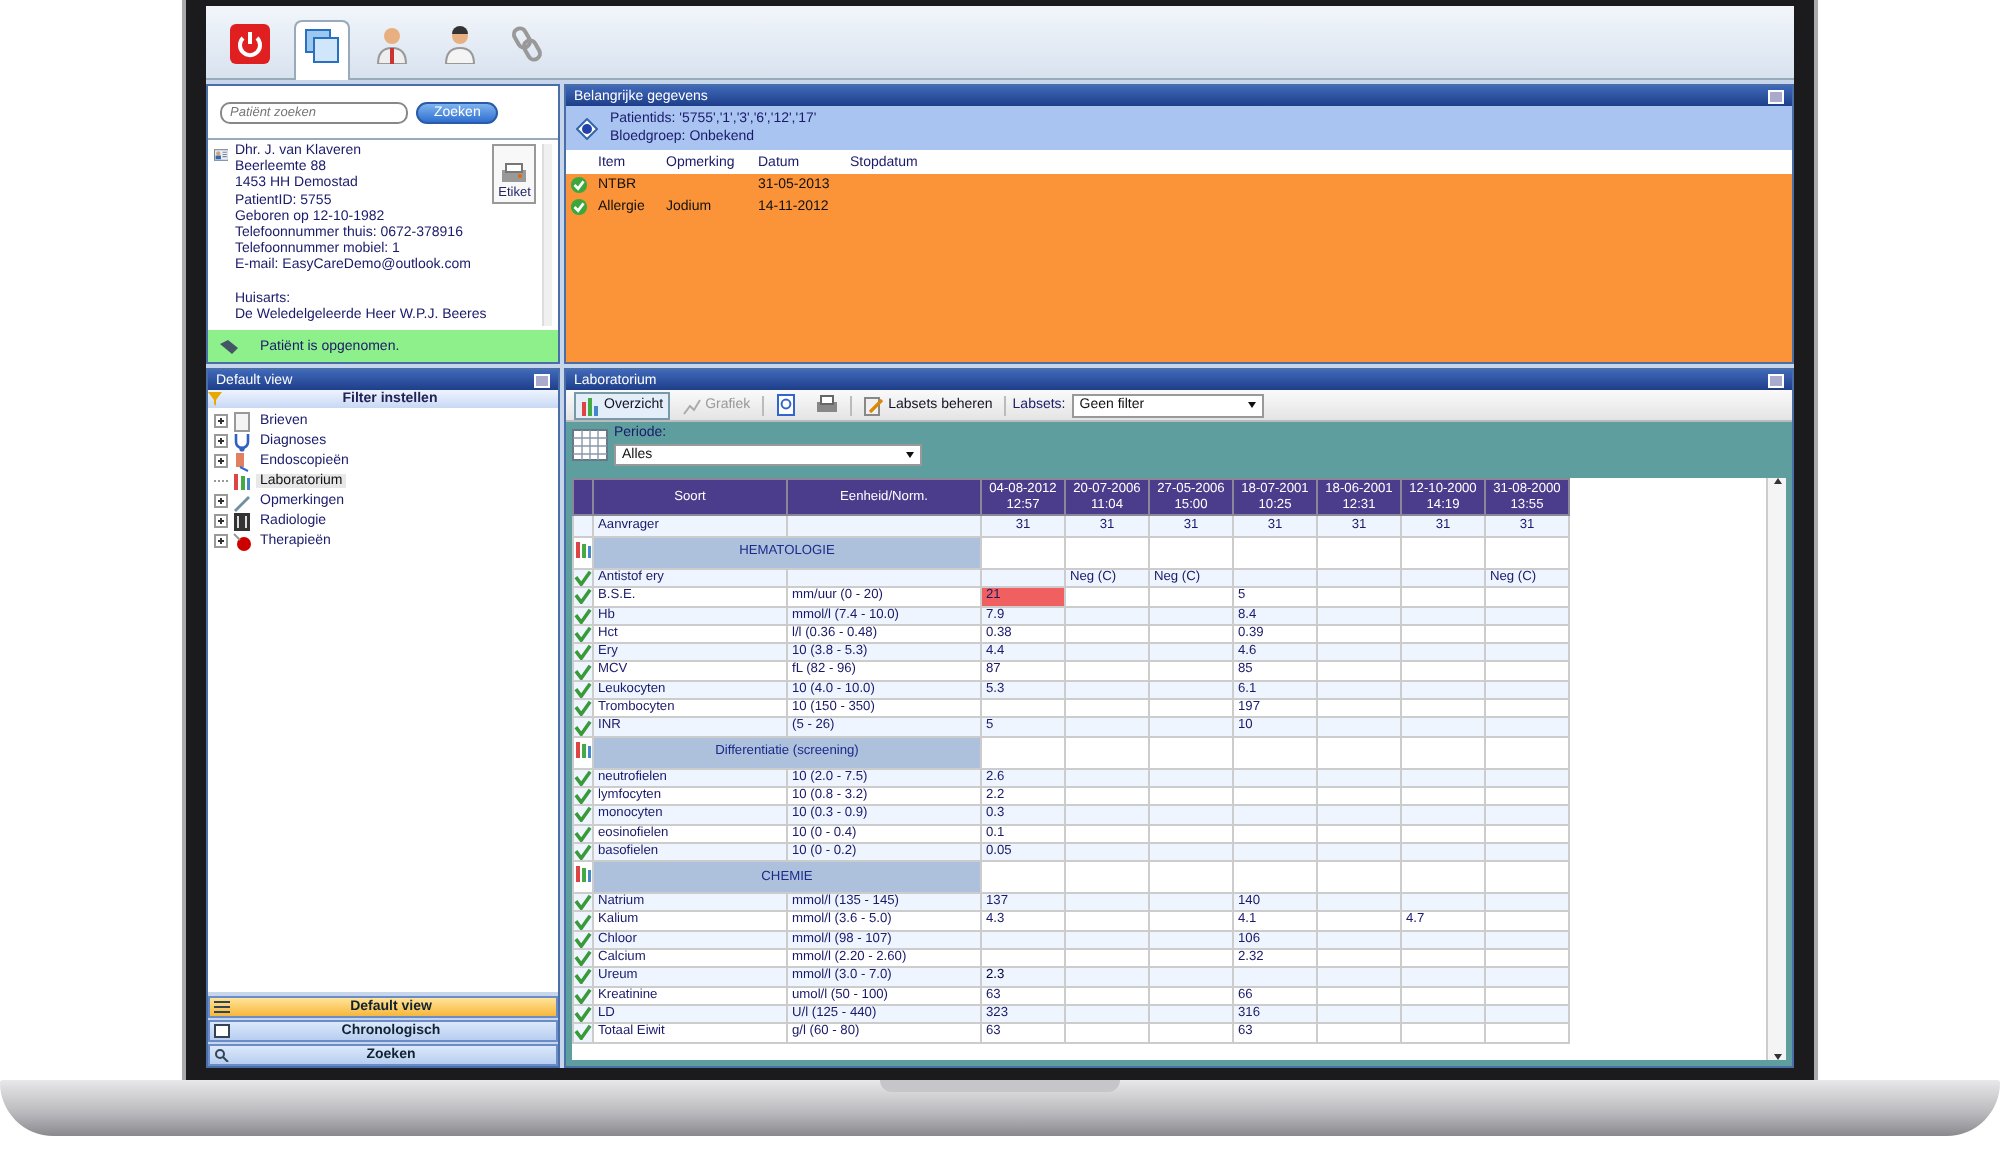 The image size is (2000, 1170). I want to click on probe-icon, so click(242, 461).